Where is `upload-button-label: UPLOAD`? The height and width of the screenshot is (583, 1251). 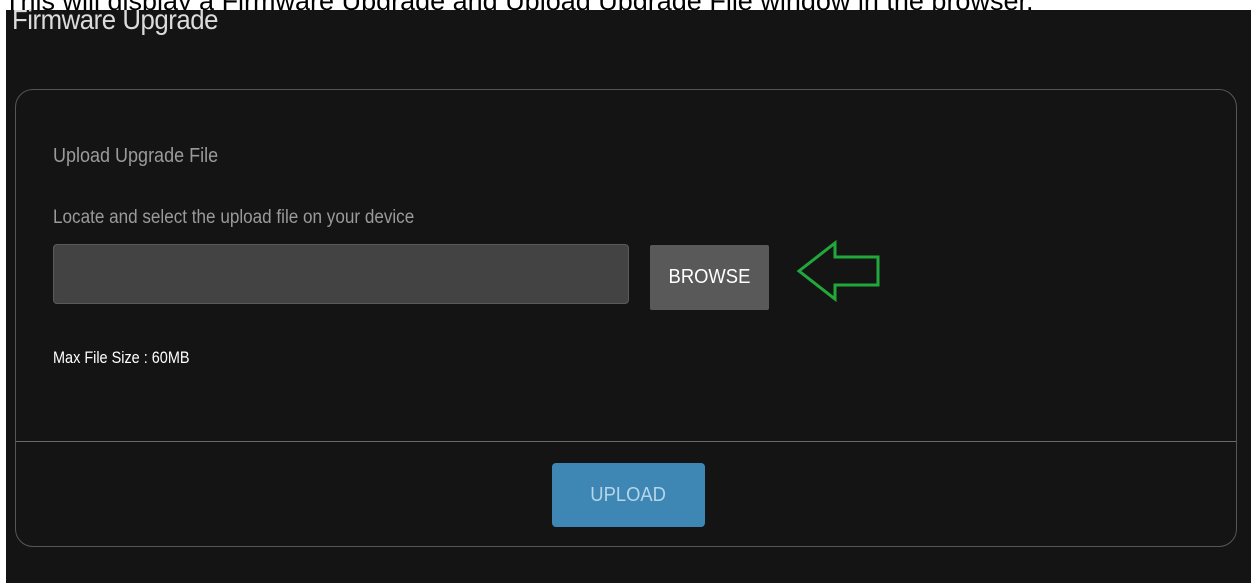 upload-button-label: UPLOAD is located at coordinates (628, 494).